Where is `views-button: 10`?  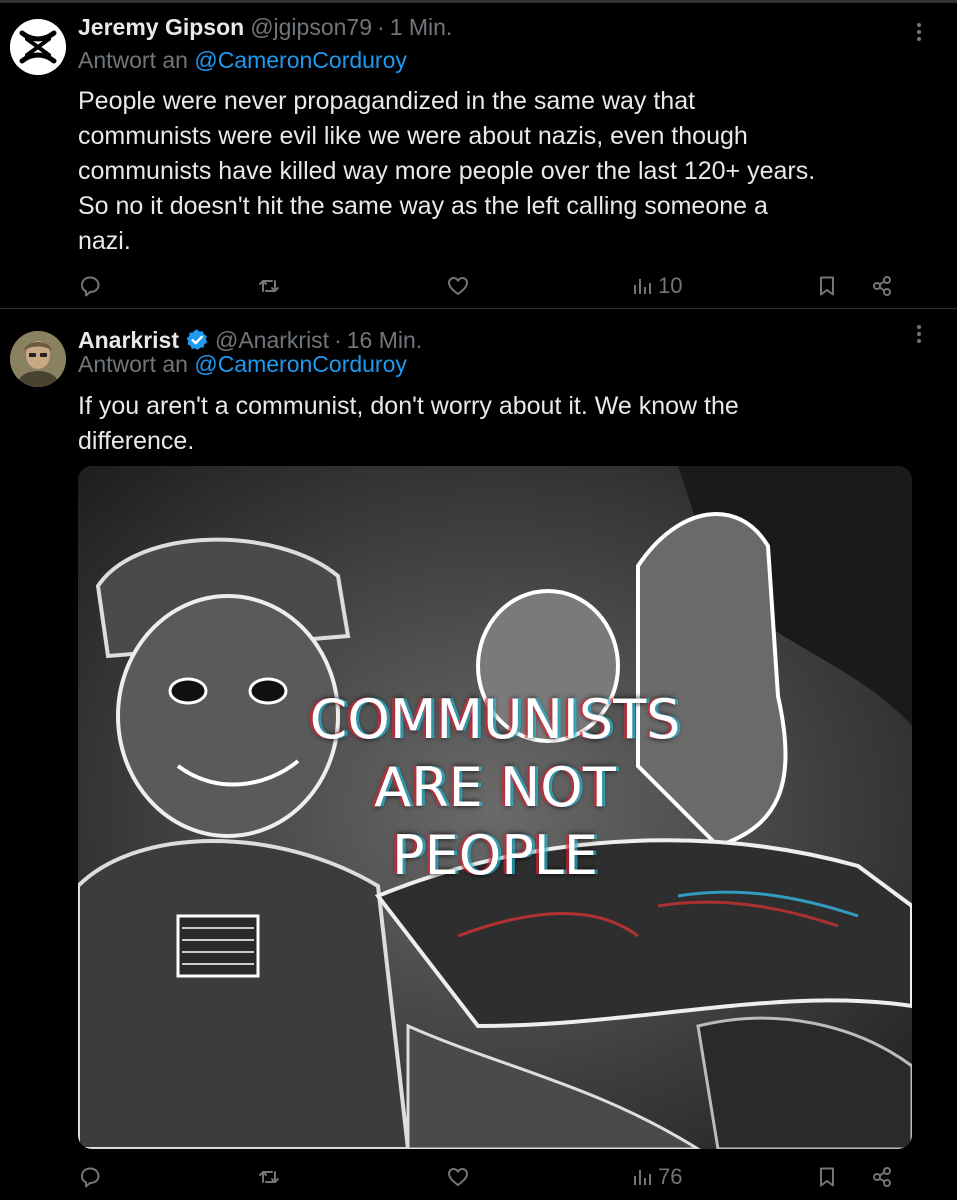
views-button: 10 is located at coordinates (657, 286).